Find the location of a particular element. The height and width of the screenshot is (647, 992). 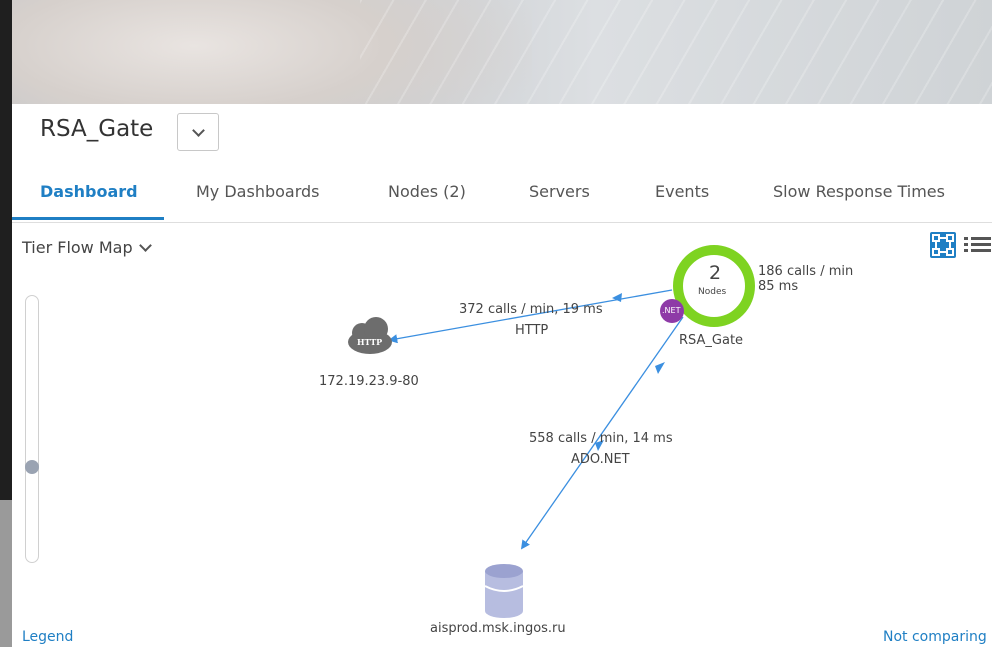

http-cloud-label: HTTP is located at coordinates (370, 342).